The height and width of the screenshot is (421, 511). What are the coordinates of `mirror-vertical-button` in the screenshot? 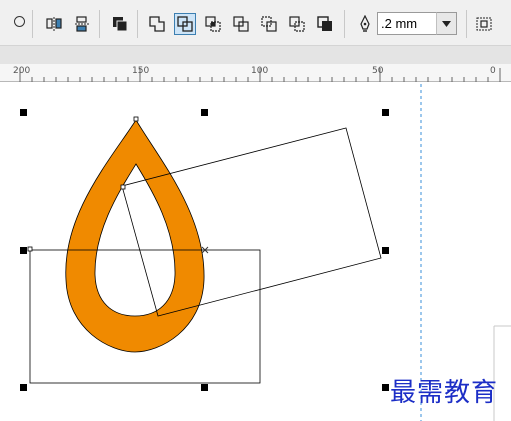 It's located at (82, 24).